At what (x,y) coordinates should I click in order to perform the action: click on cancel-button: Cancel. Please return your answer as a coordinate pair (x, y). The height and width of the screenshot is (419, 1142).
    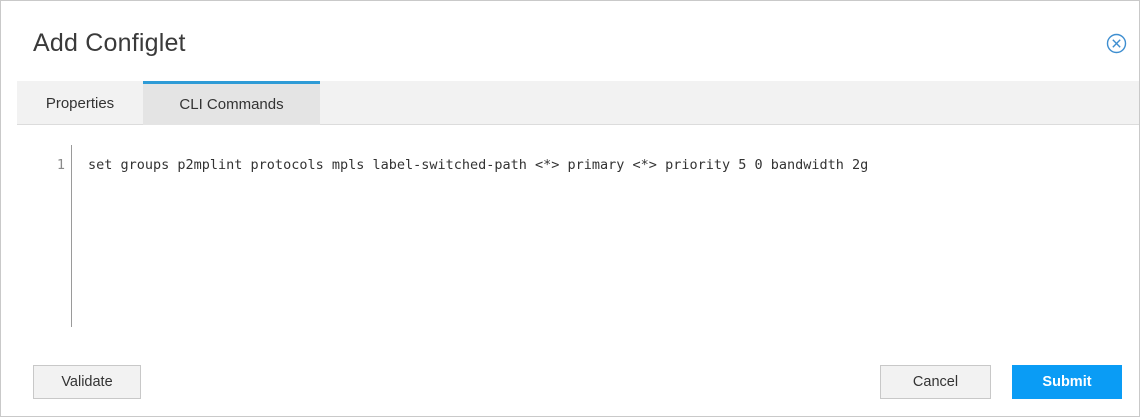
    Looking at the image, I should click on (935, 382).